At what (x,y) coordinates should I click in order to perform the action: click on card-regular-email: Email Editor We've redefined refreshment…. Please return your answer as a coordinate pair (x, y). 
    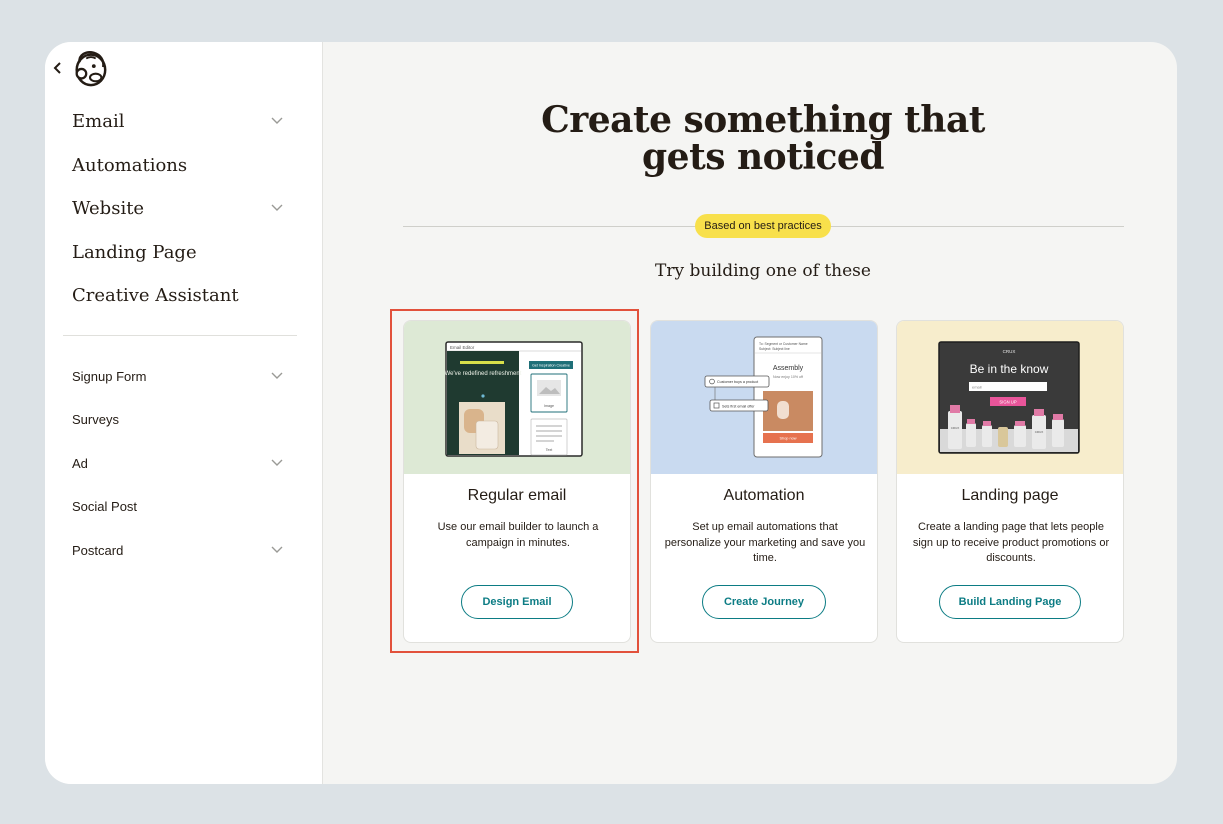
    Looking at the image, I should click on (517, 481).